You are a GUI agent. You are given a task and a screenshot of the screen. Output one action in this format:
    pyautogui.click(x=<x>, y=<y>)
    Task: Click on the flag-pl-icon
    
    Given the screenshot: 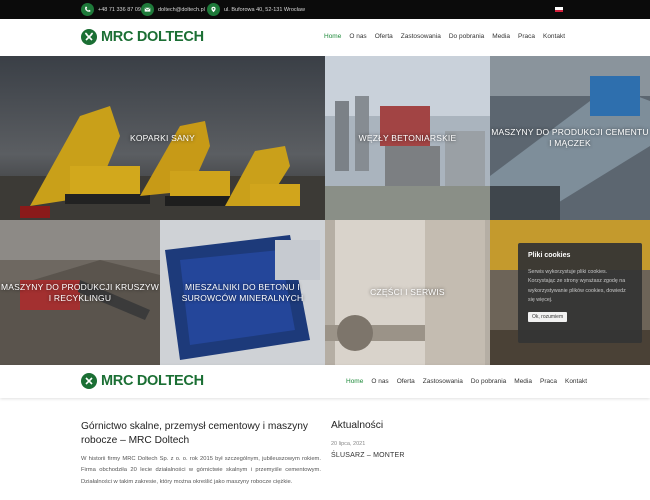 What is the action you would take?
    pyautogui.click(x=559, y=9)
    